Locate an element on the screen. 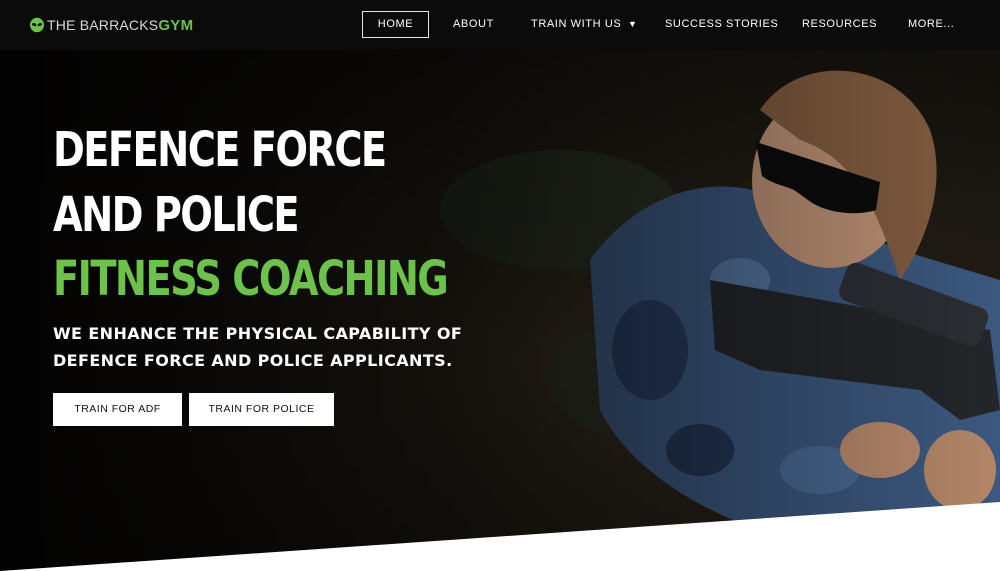 The width and height of the screenshot is (1000, 571). nav-train-with-us: TRAIN WITH US ▼ is located at coordinates (584, 24).